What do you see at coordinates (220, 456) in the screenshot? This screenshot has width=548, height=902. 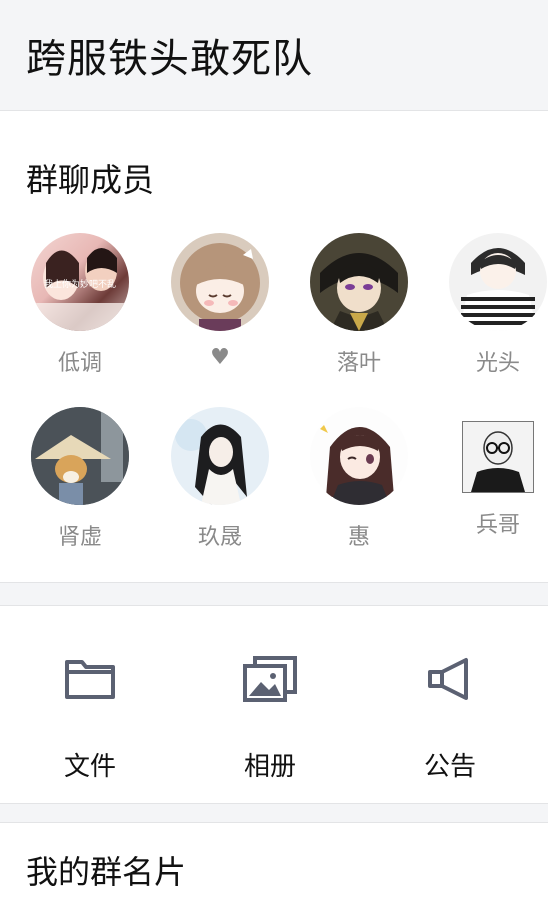 I see `ink-art-avatar` at bounding box center [220, 456].